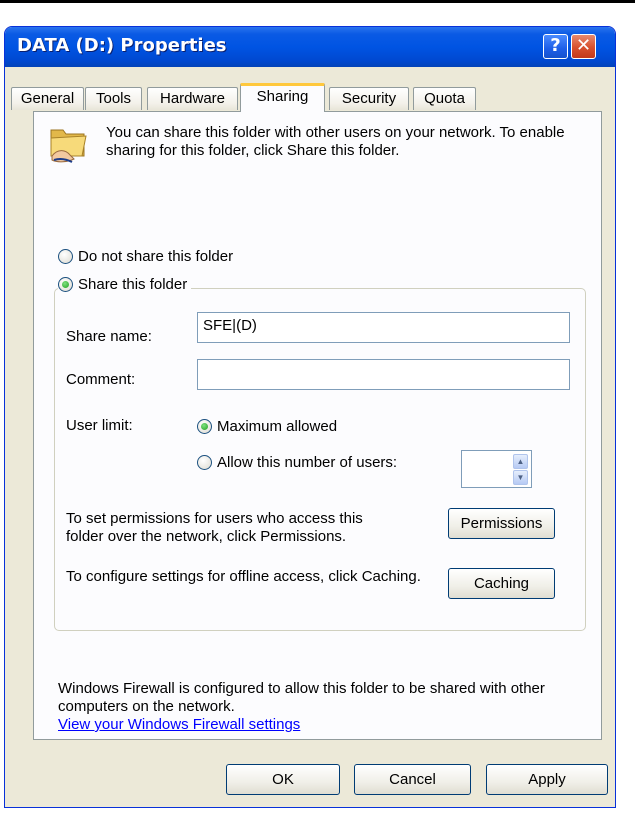 Image resolution: width=635 pixels, height=817 pixels. I want to click on share-name-label: Share name:, so click(109, 336).